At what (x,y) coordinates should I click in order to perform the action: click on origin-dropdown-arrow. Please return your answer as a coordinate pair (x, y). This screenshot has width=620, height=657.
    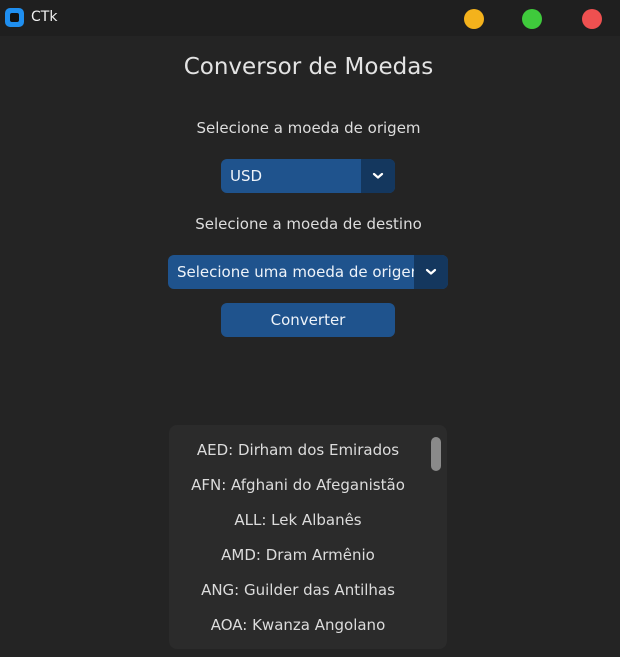
    Looking at the image, I should click on (378, 176).